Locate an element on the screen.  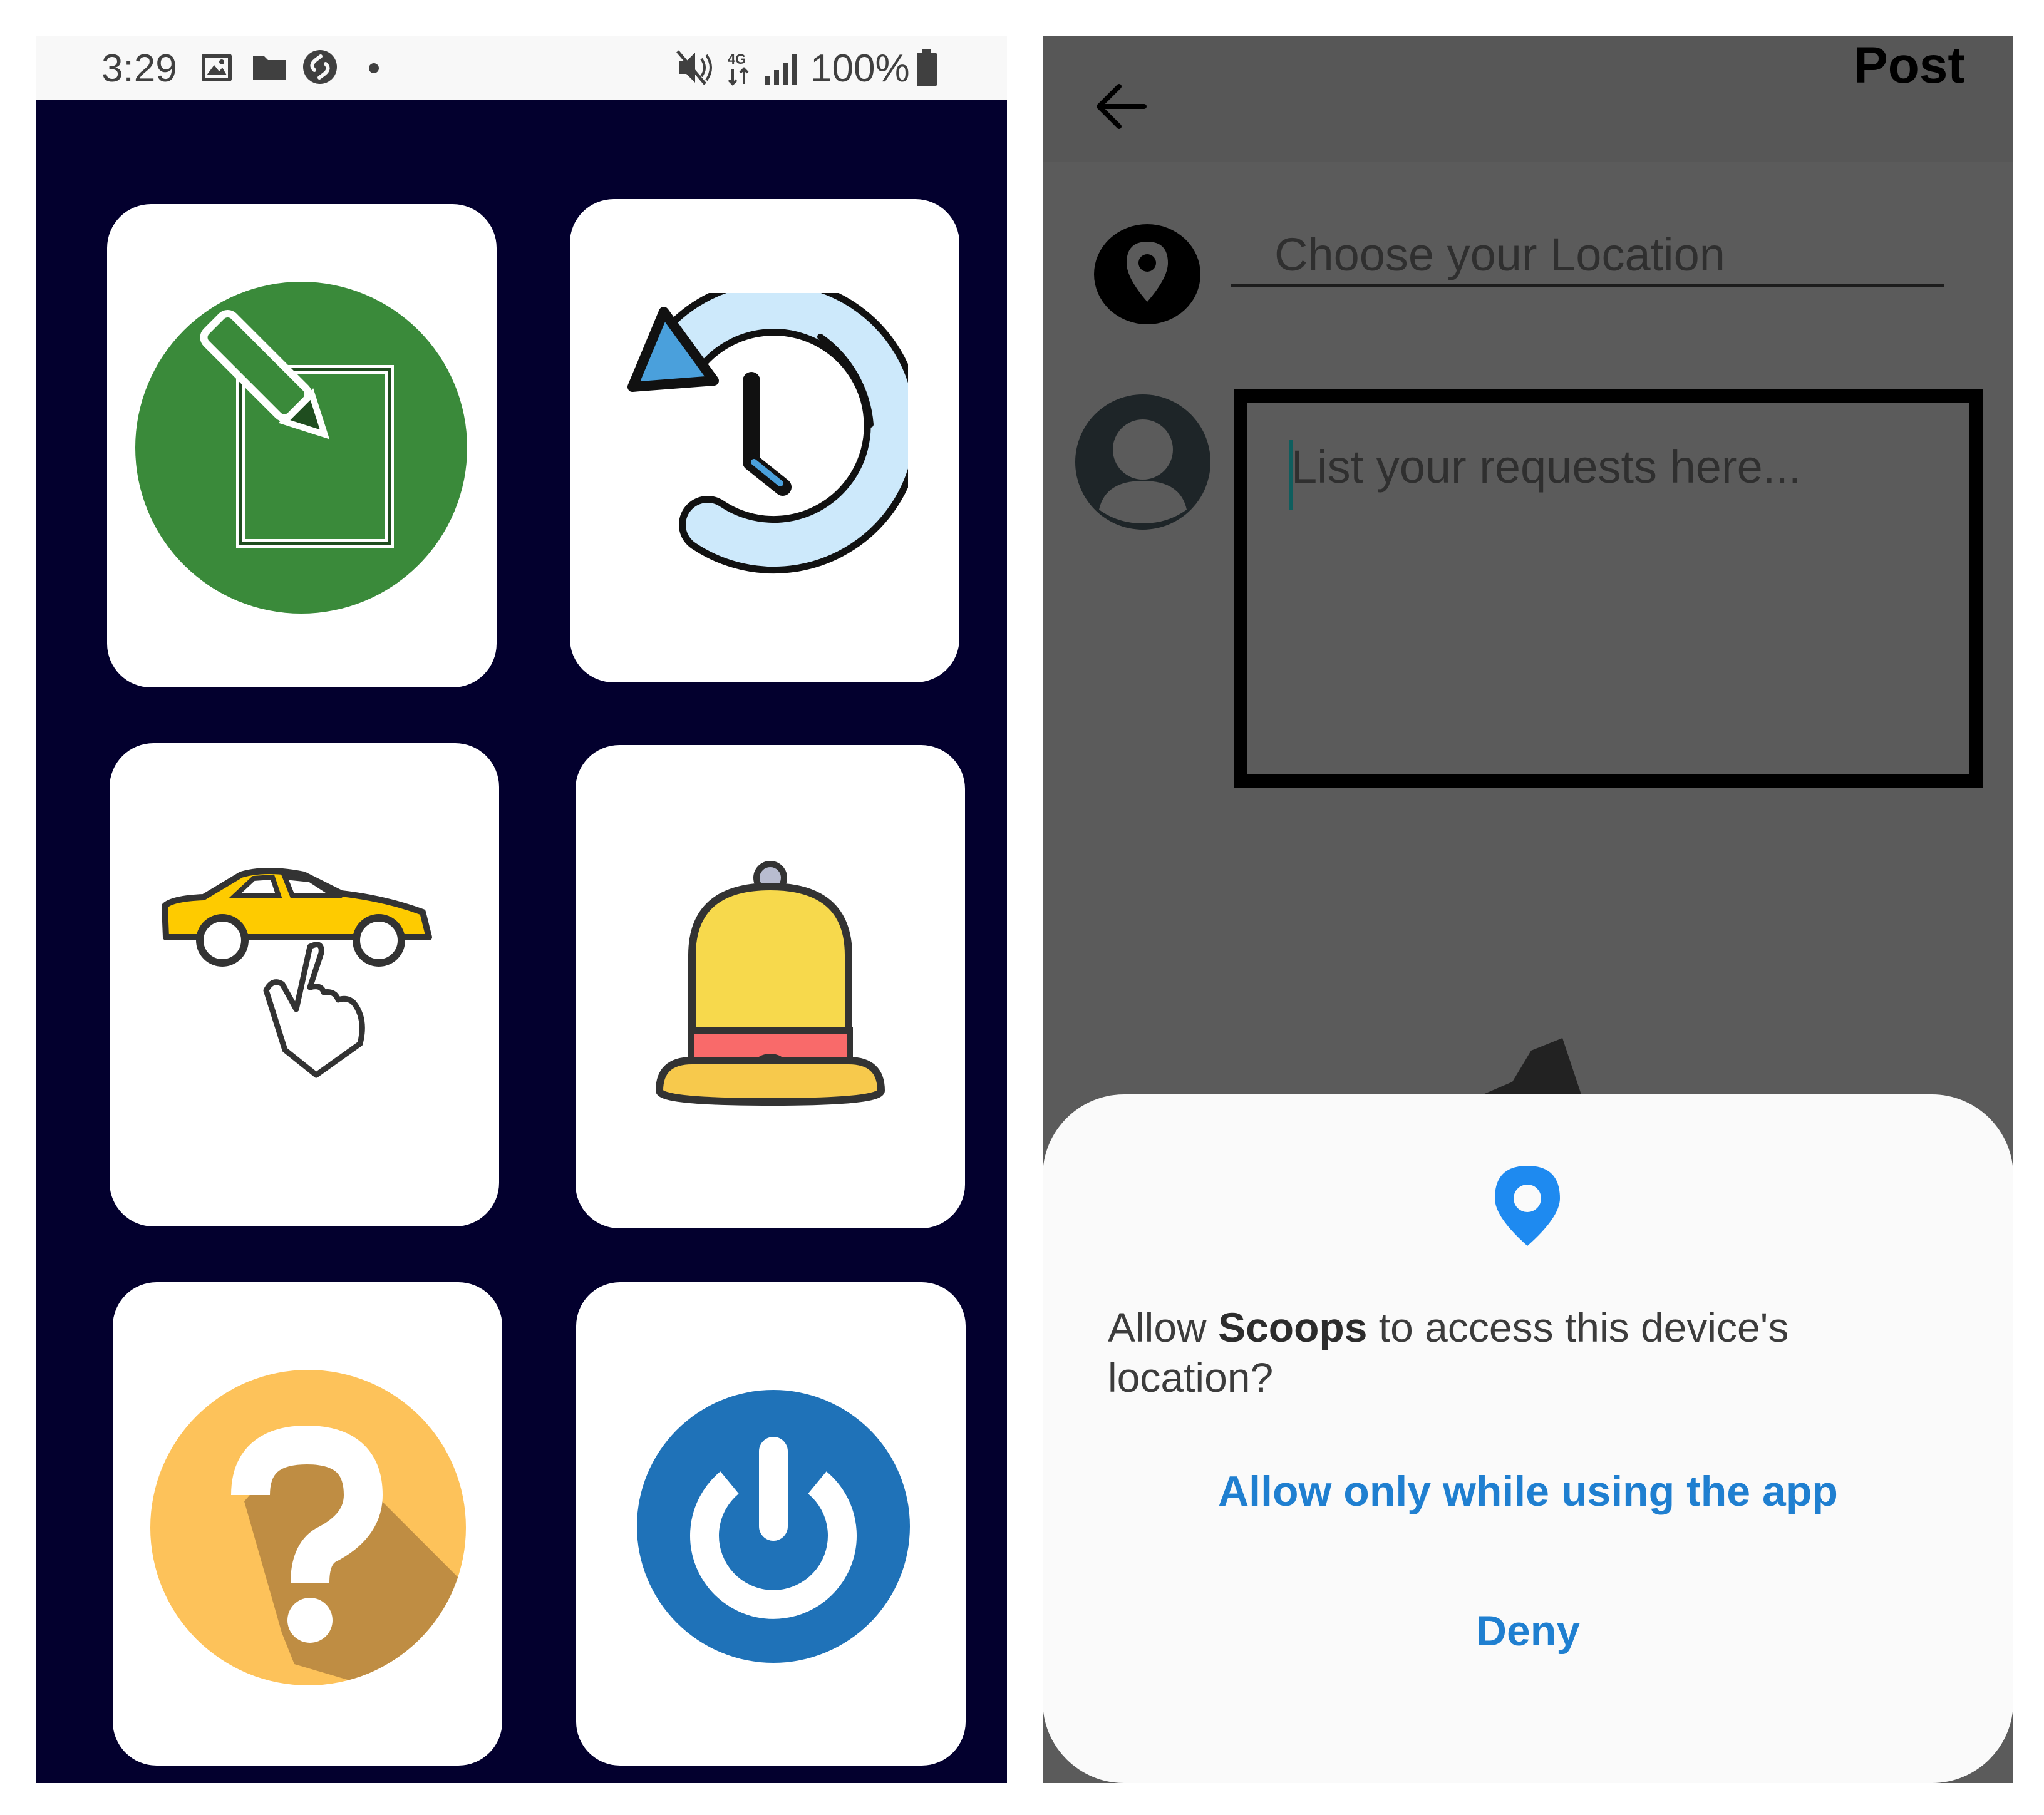
folder-icon is located at coordinates (269, 68).